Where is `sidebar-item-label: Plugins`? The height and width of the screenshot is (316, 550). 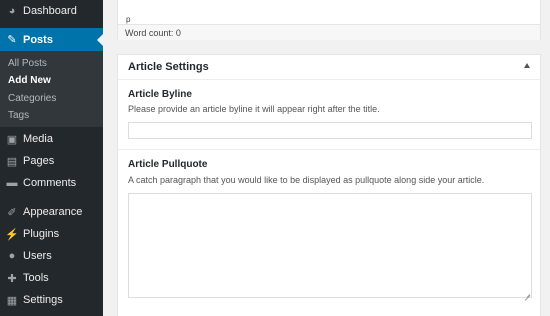 sidebar-item-label: Plugins is located at coordinates (41, 234).